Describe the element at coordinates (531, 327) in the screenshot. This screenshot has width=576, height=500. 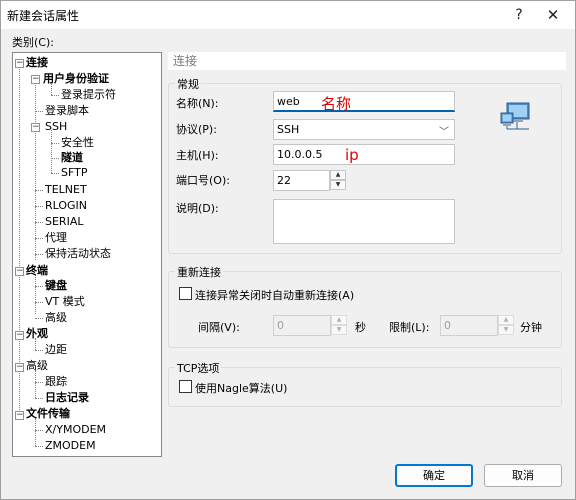
I see `minutes-label: 分钟` at that location.